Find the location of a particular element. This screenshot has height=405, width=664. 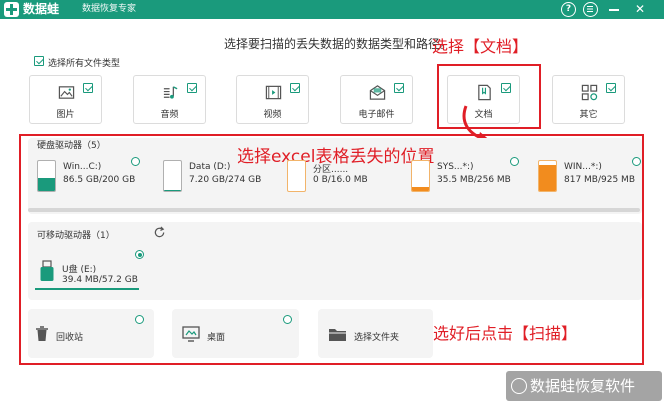

document-icon is located at coordinates (484, 92).